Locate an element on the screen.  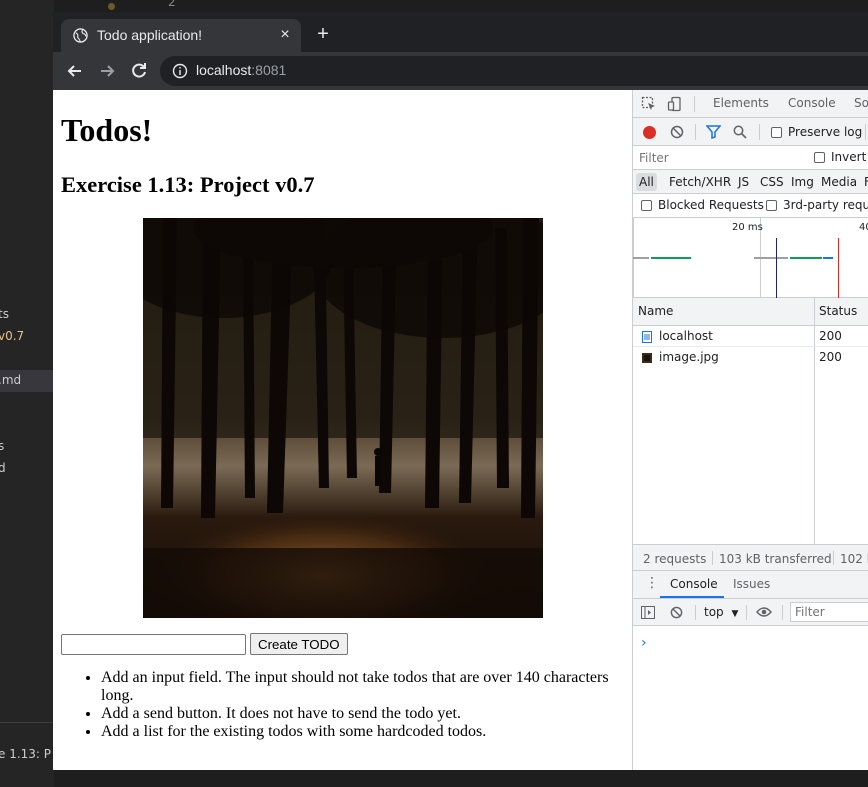
sidebar-toggle-icon is located at coordinates (648, 612).